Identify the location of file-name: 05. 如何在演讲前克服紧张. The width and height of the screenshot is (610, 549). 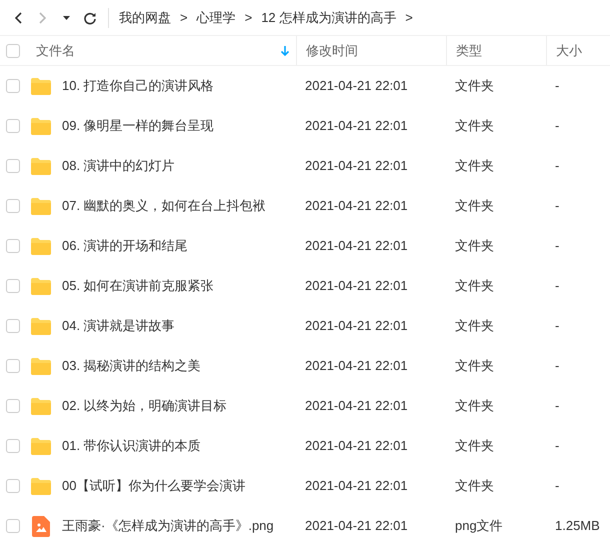
(138, 286).